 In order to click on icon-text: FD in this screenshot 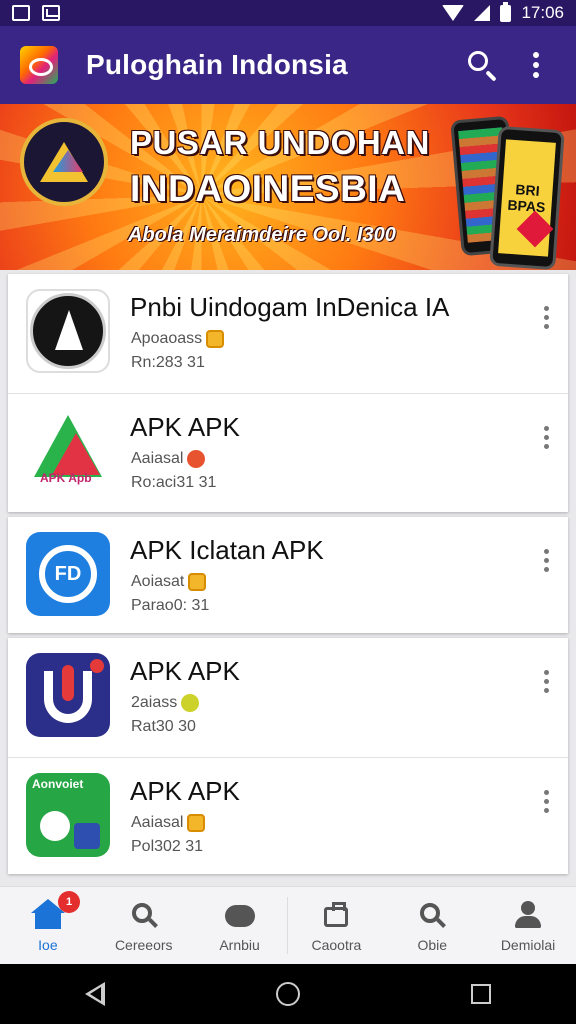, I will do `click(68, 574)`.